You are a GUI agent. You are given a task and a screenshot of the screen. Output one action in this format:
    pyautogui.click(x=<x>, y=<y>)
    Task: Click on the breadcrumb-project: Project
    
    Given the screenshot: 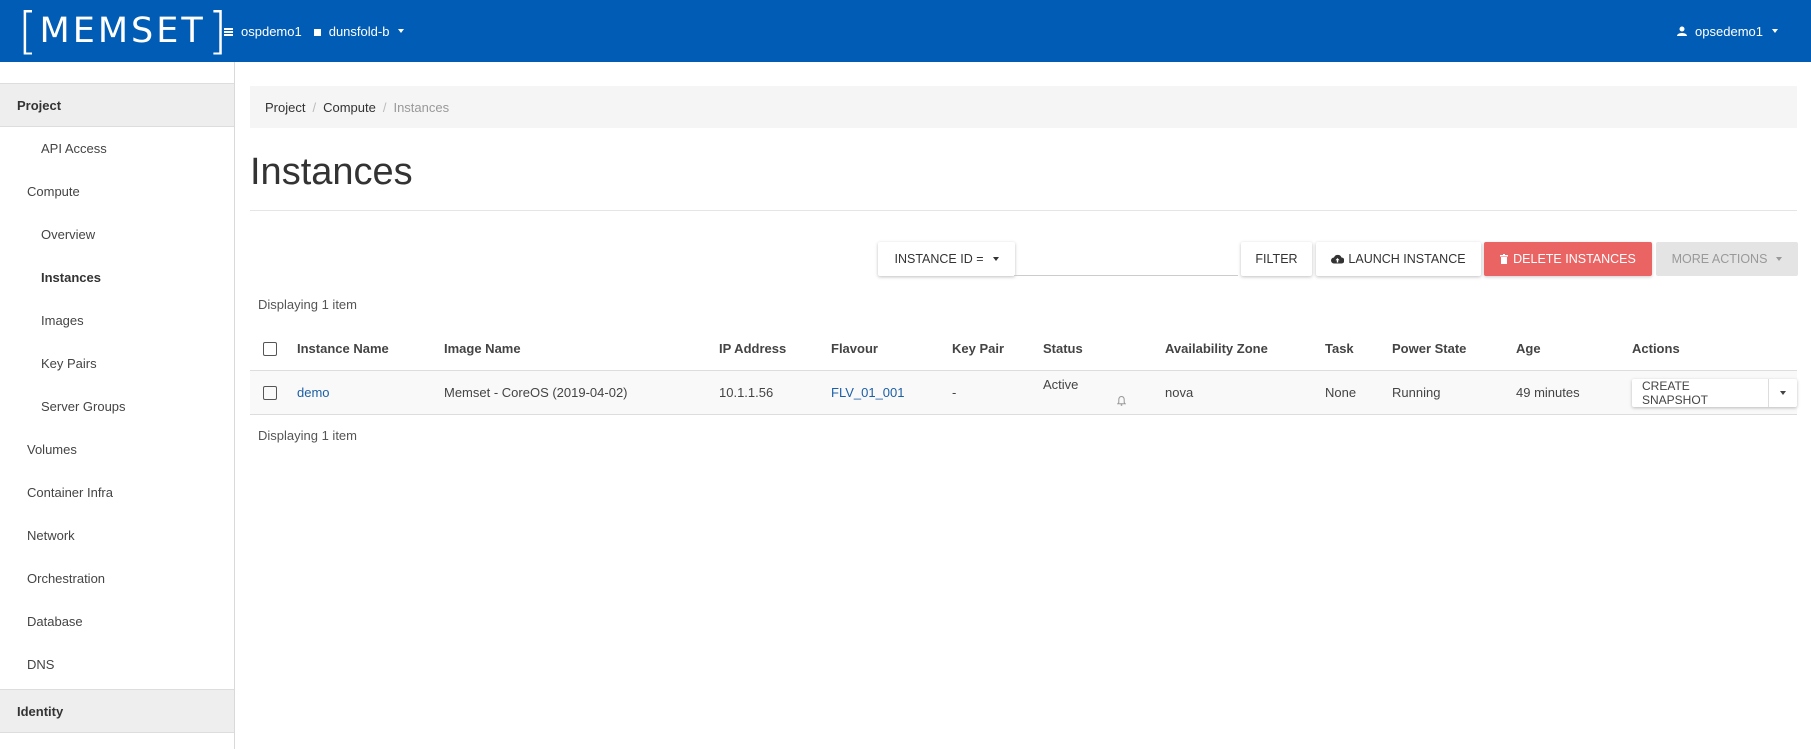 What is the action you would take?
    pyautogui.click(x=285, y=107)
    